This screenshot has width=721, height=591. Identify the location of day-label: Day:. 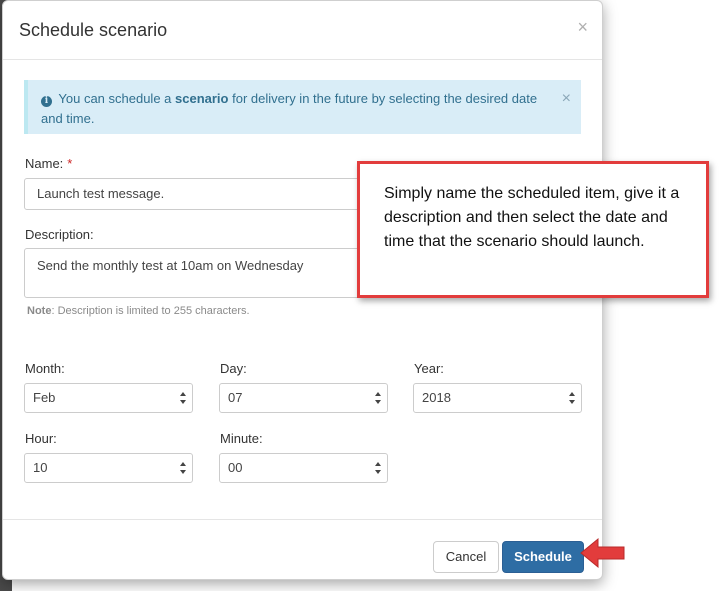
(233, 368).